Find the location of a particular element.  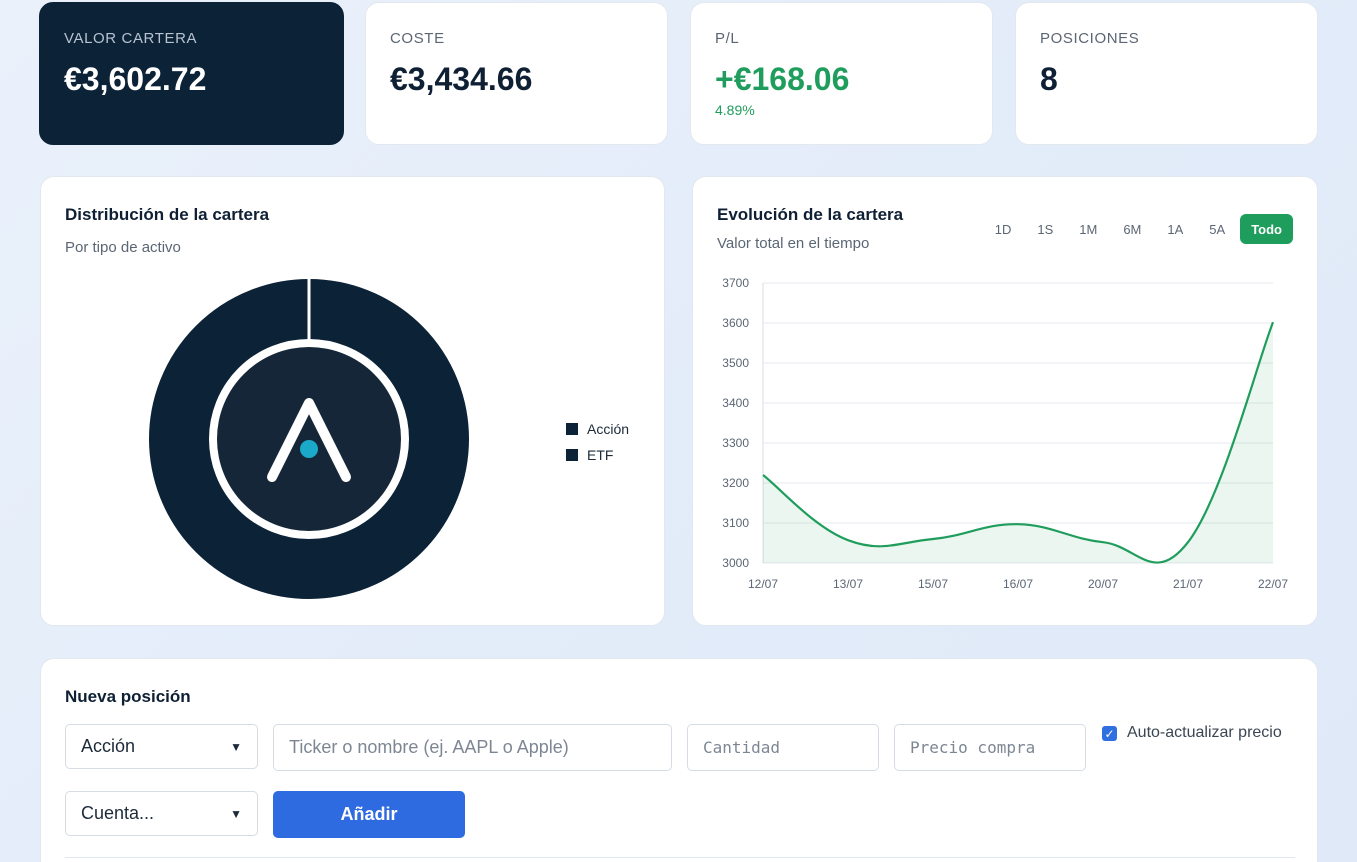

legend-item-accion: Acción is located at coordinates (597, 429).